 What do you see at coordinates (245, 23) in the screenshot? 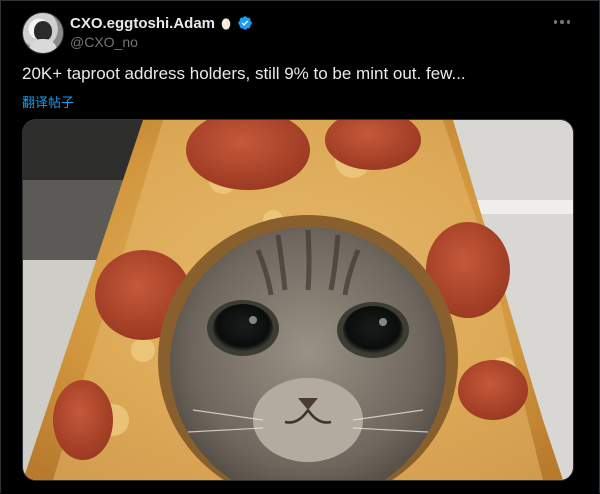
I see `verified-badge-icon` at bounding box center [245, 23].